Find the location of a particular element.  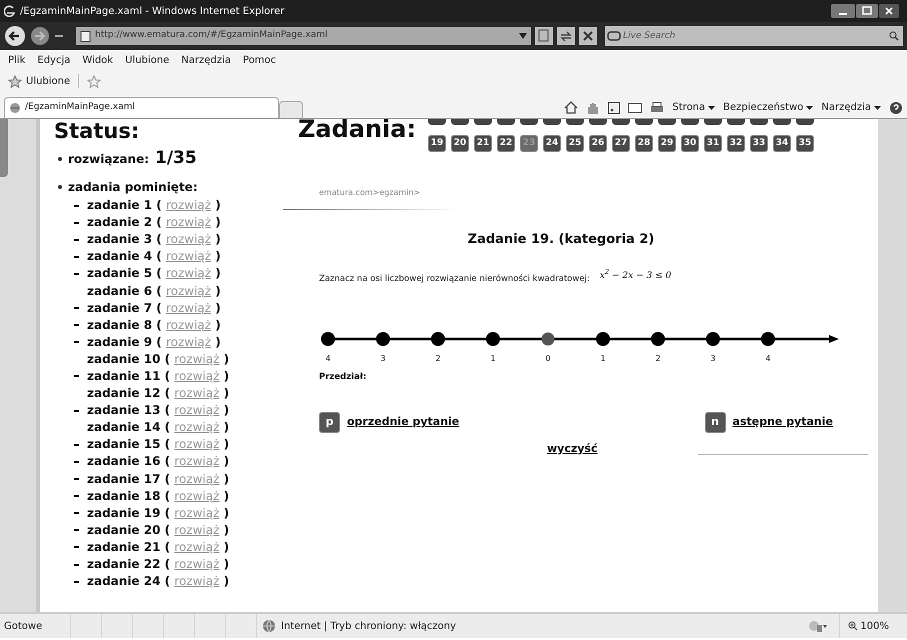

previous-question-link: oprzednie pytanie is located at coordinates (403, 422).